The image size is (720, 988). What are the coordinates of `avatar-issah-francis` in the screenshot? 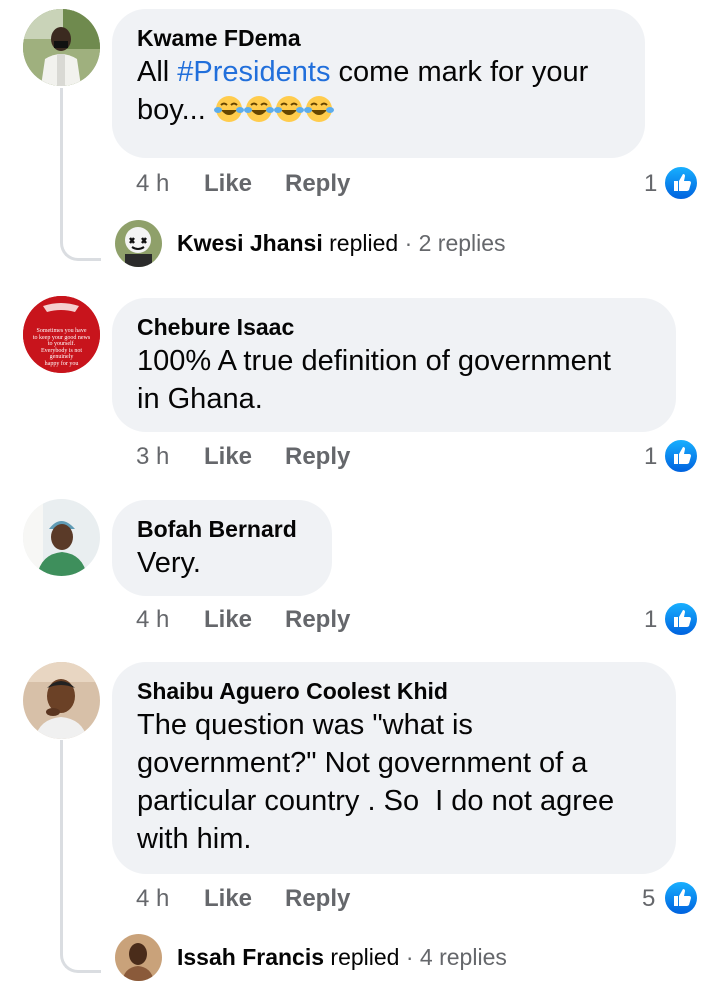 It's located at (138, 957).